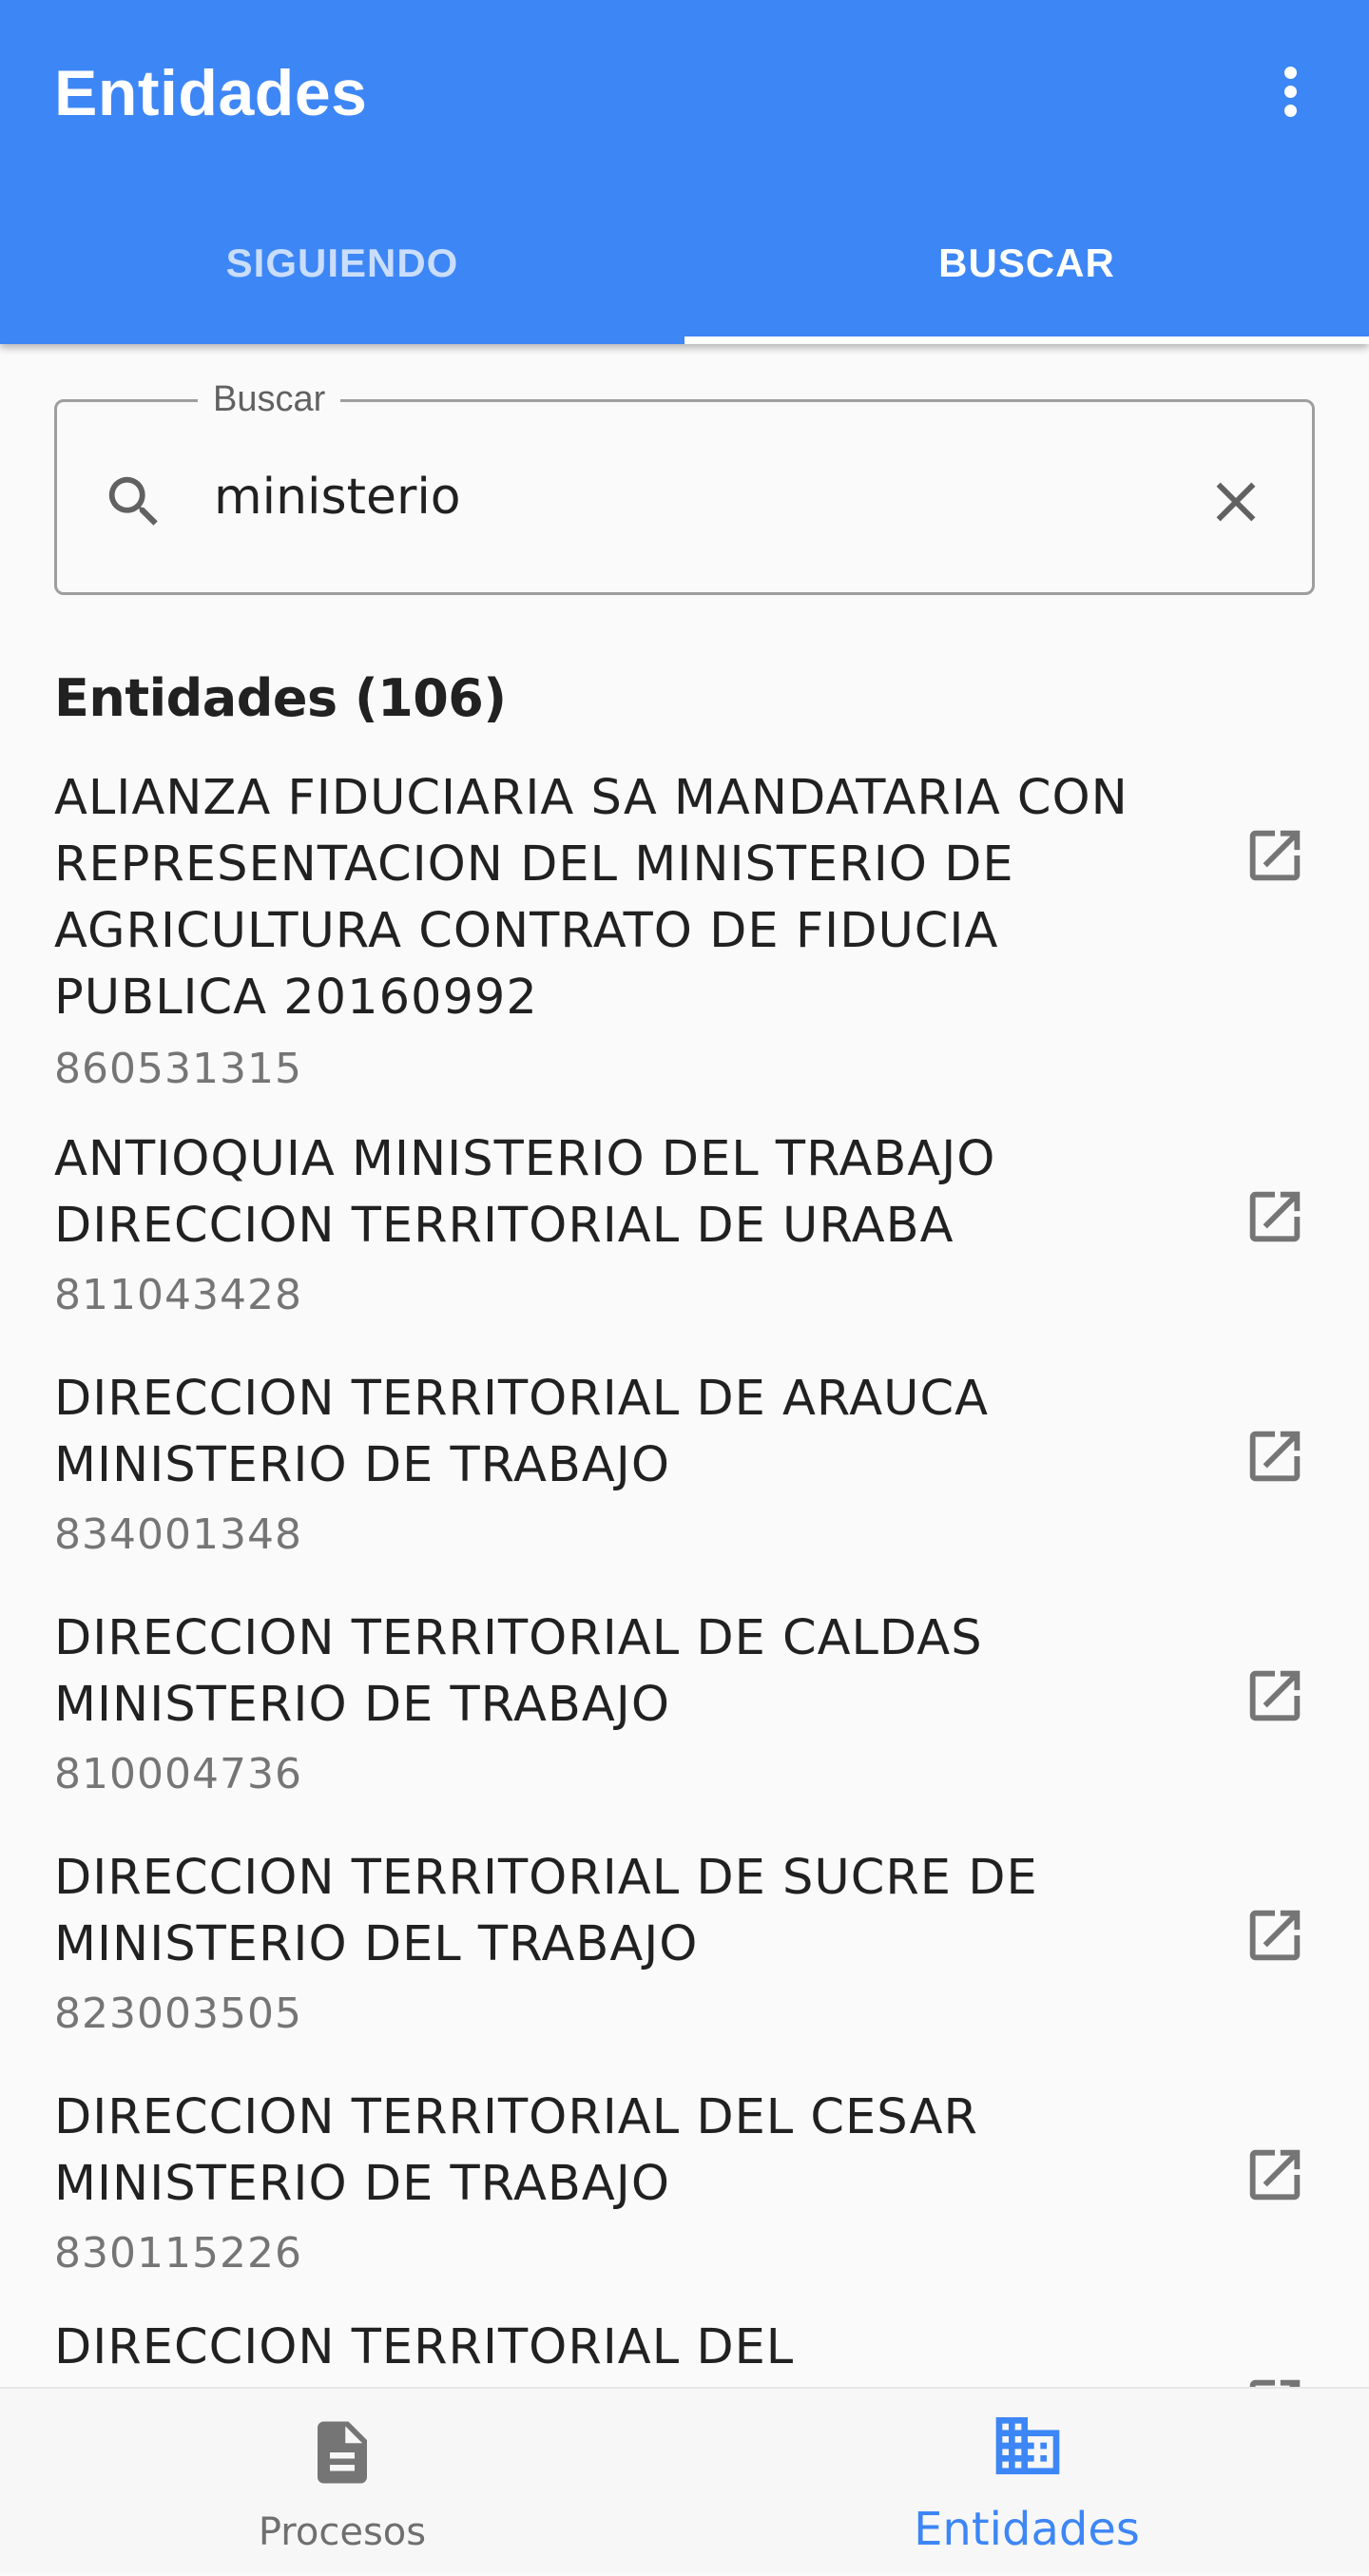 The image size is (1369, 2576). I want to click on entity-nit: 810004736, so click(178, 1774).